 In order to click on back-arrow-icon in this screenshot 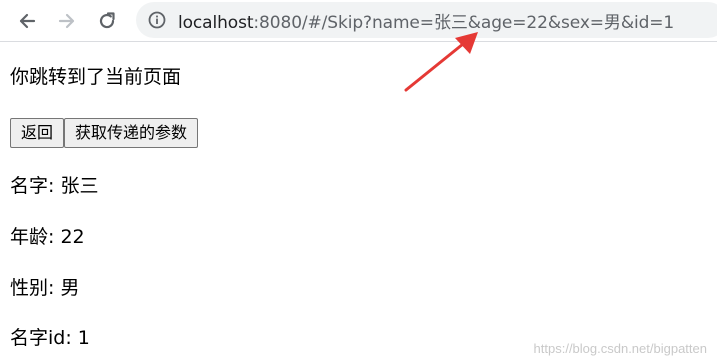, I will do `click(27, 21)`.